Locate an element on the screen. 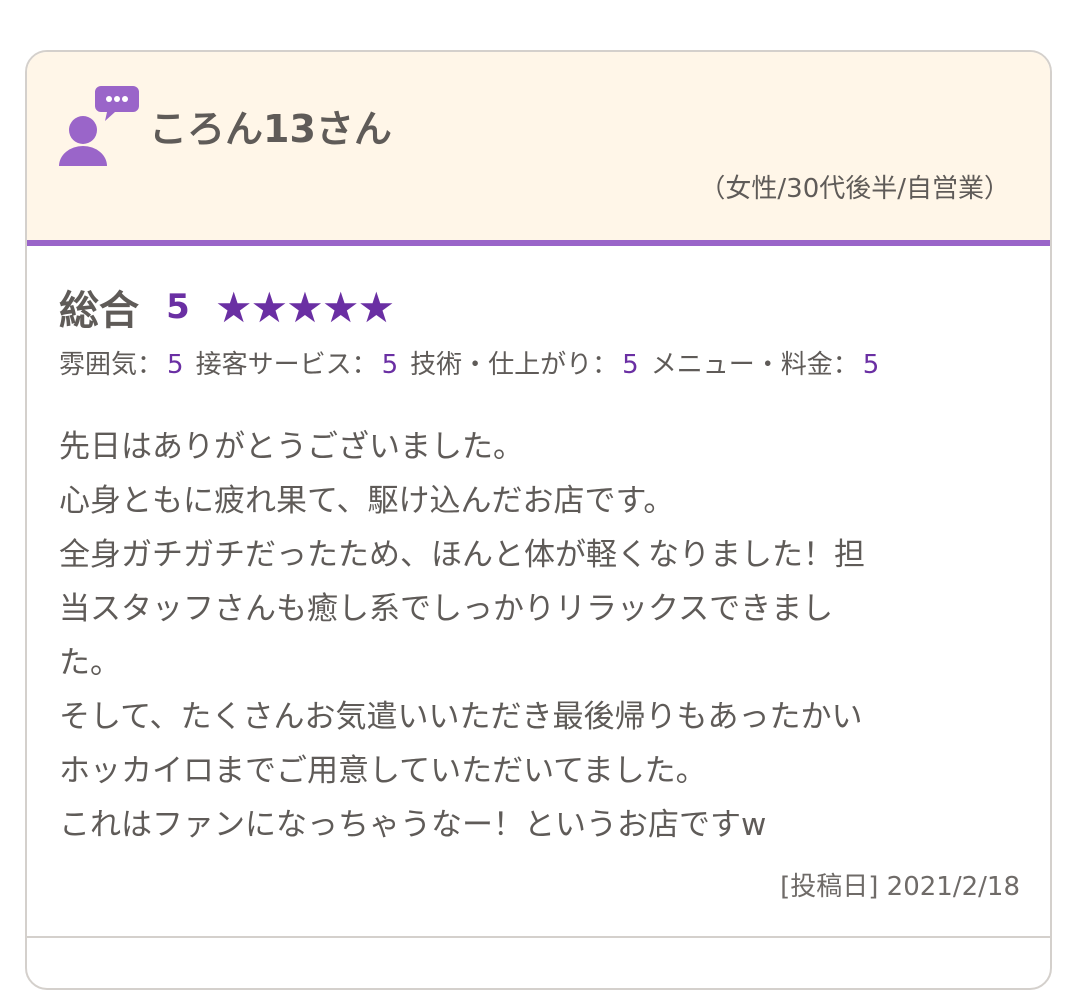 The height and width of the screenshot is (990, 1080). user-speech-bubble-icon is located at coordinates (99, 126).